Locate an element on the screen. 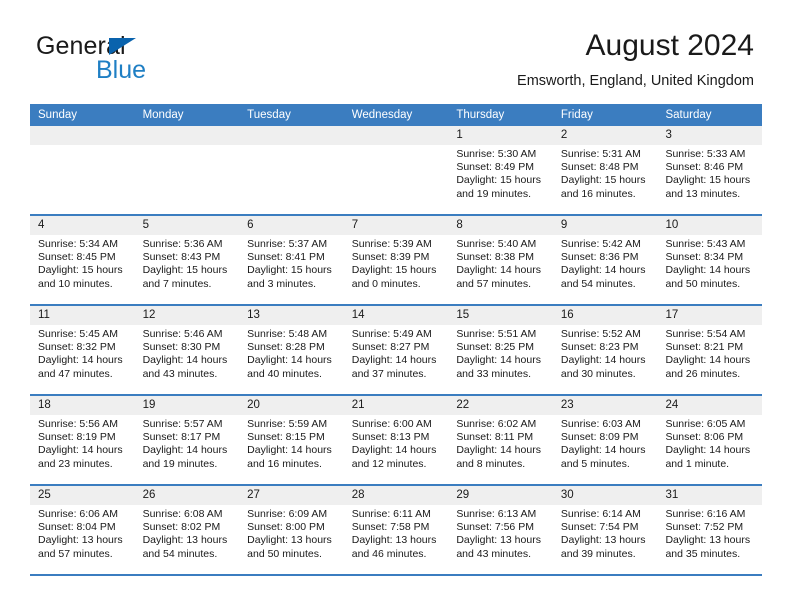  day-detail-line: Sunrise: 5:46 AM is located at coordinates (182, 334).